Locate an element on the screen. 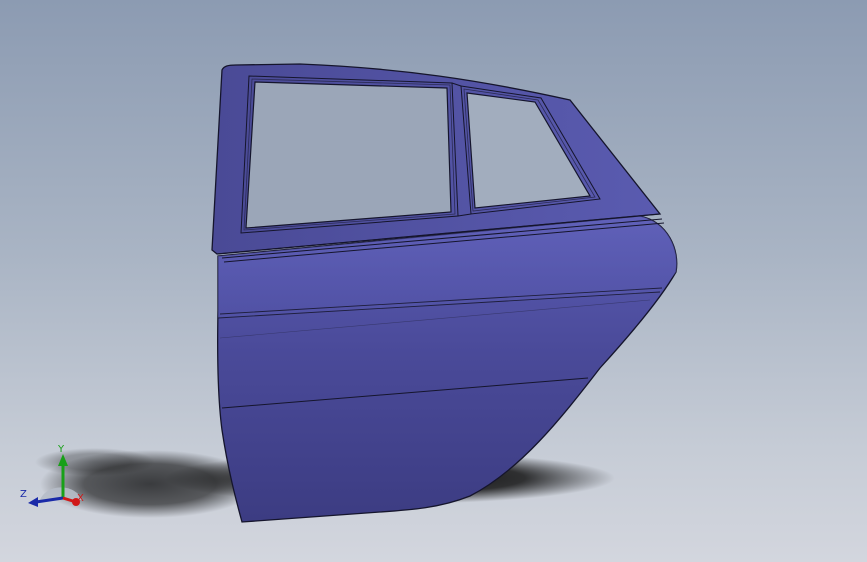 Image resolution: width=867 pixels, height=562 pixels. view-orientation-triad: Y Z X is located at coordinates (54, 477).